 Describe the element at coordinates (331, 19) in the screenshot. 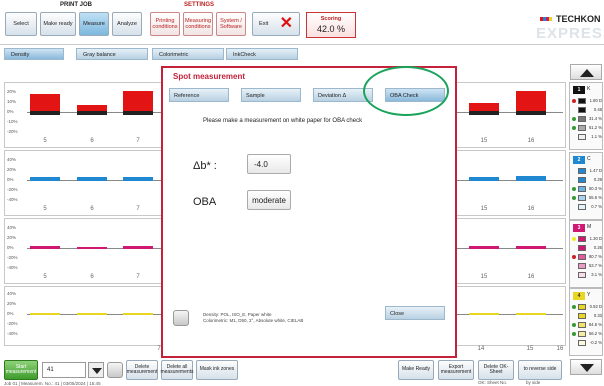

I see `scoring-label: Scoring` at that location.